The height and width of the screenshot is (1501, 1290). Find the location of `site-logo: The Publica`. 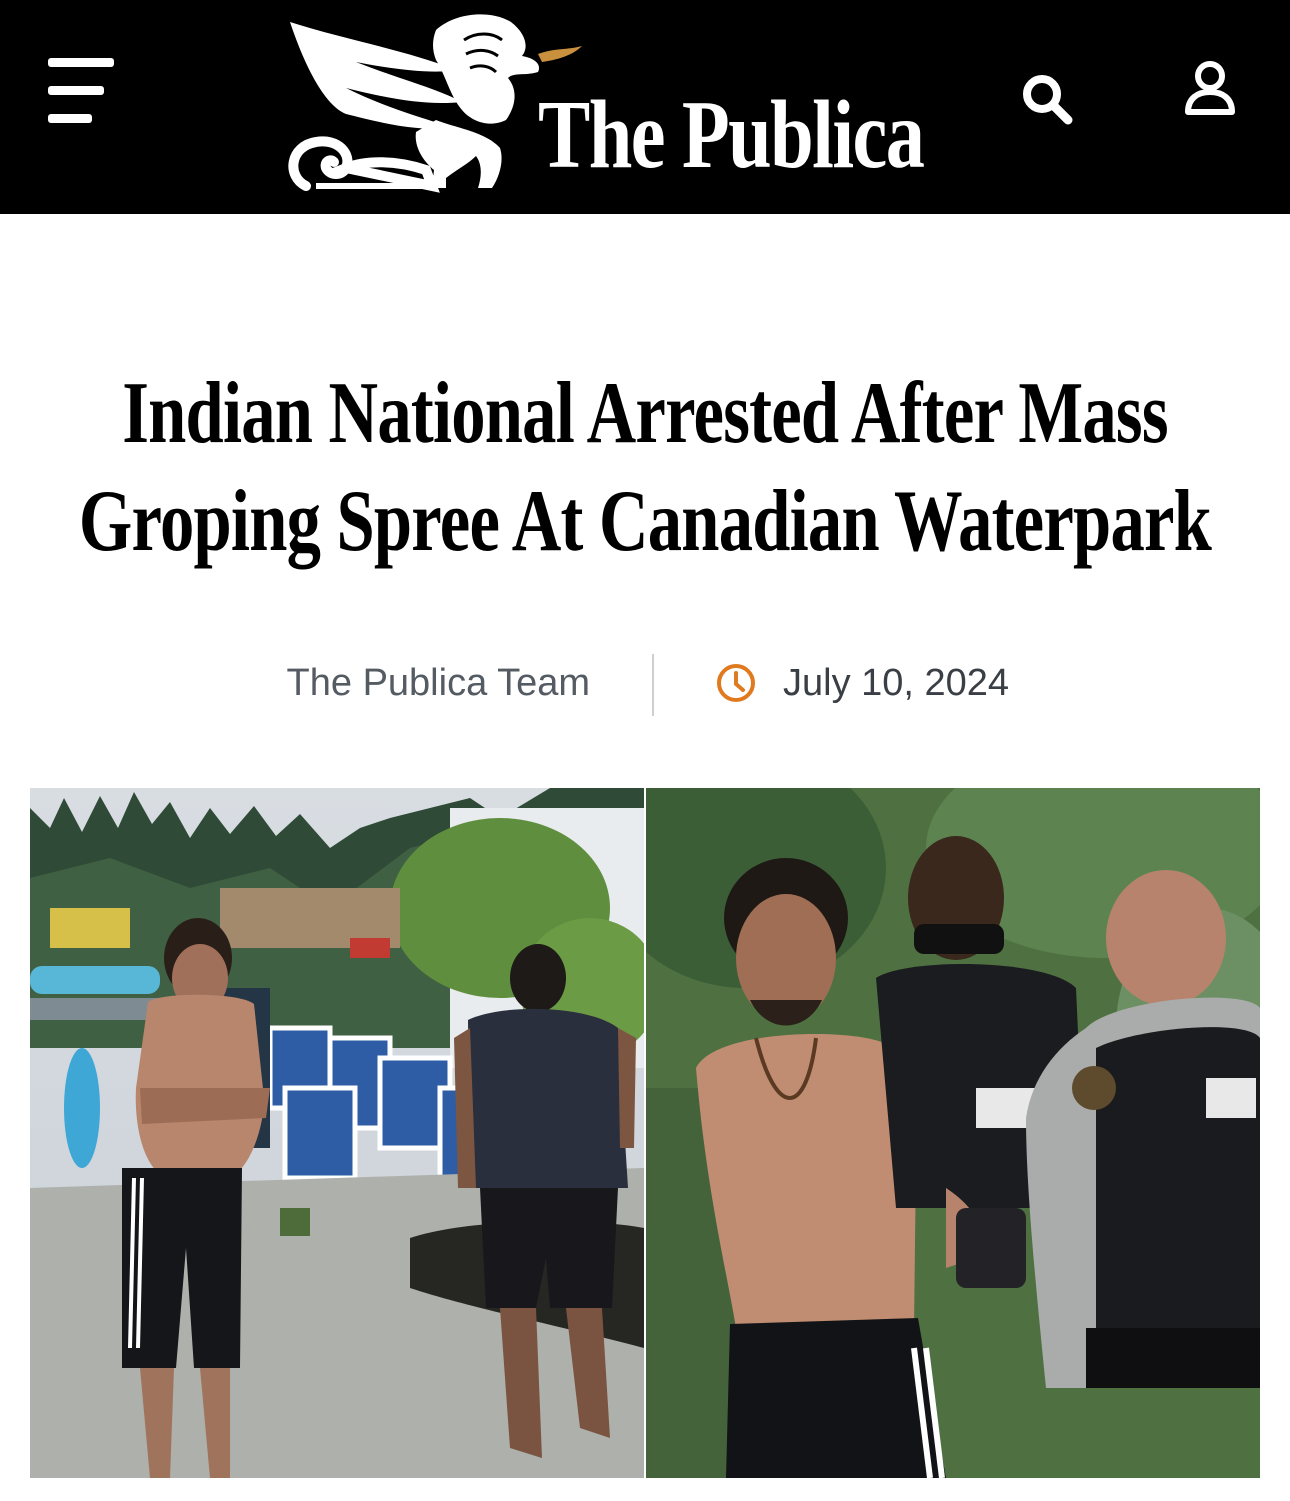

site-logo: The Publica is located at coordinates (616, 105).